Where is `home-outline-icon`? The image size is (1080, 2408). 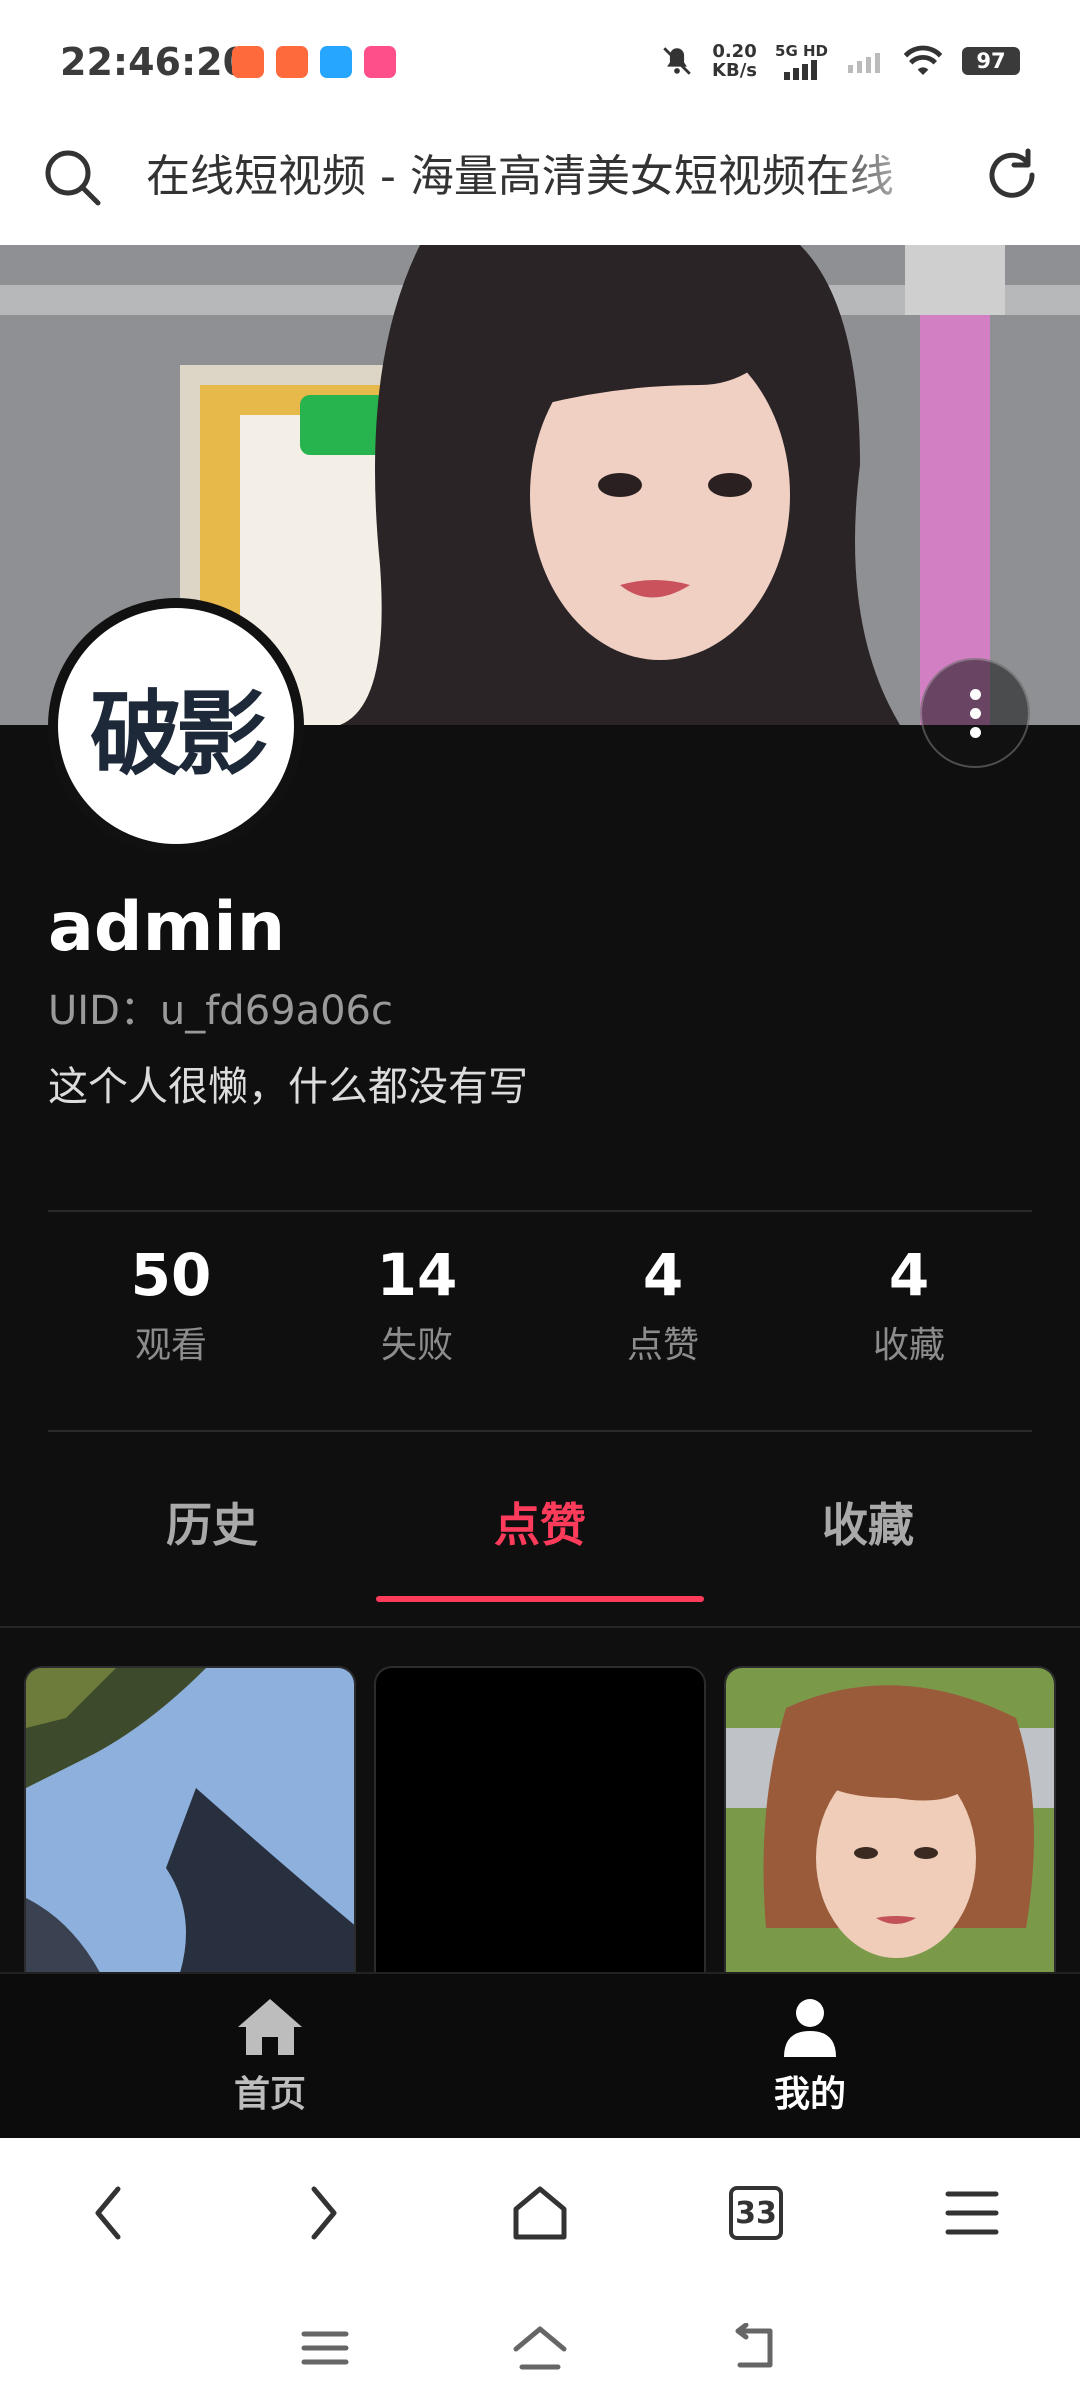
home-outline-icon is located at coordinates (540, 2213).